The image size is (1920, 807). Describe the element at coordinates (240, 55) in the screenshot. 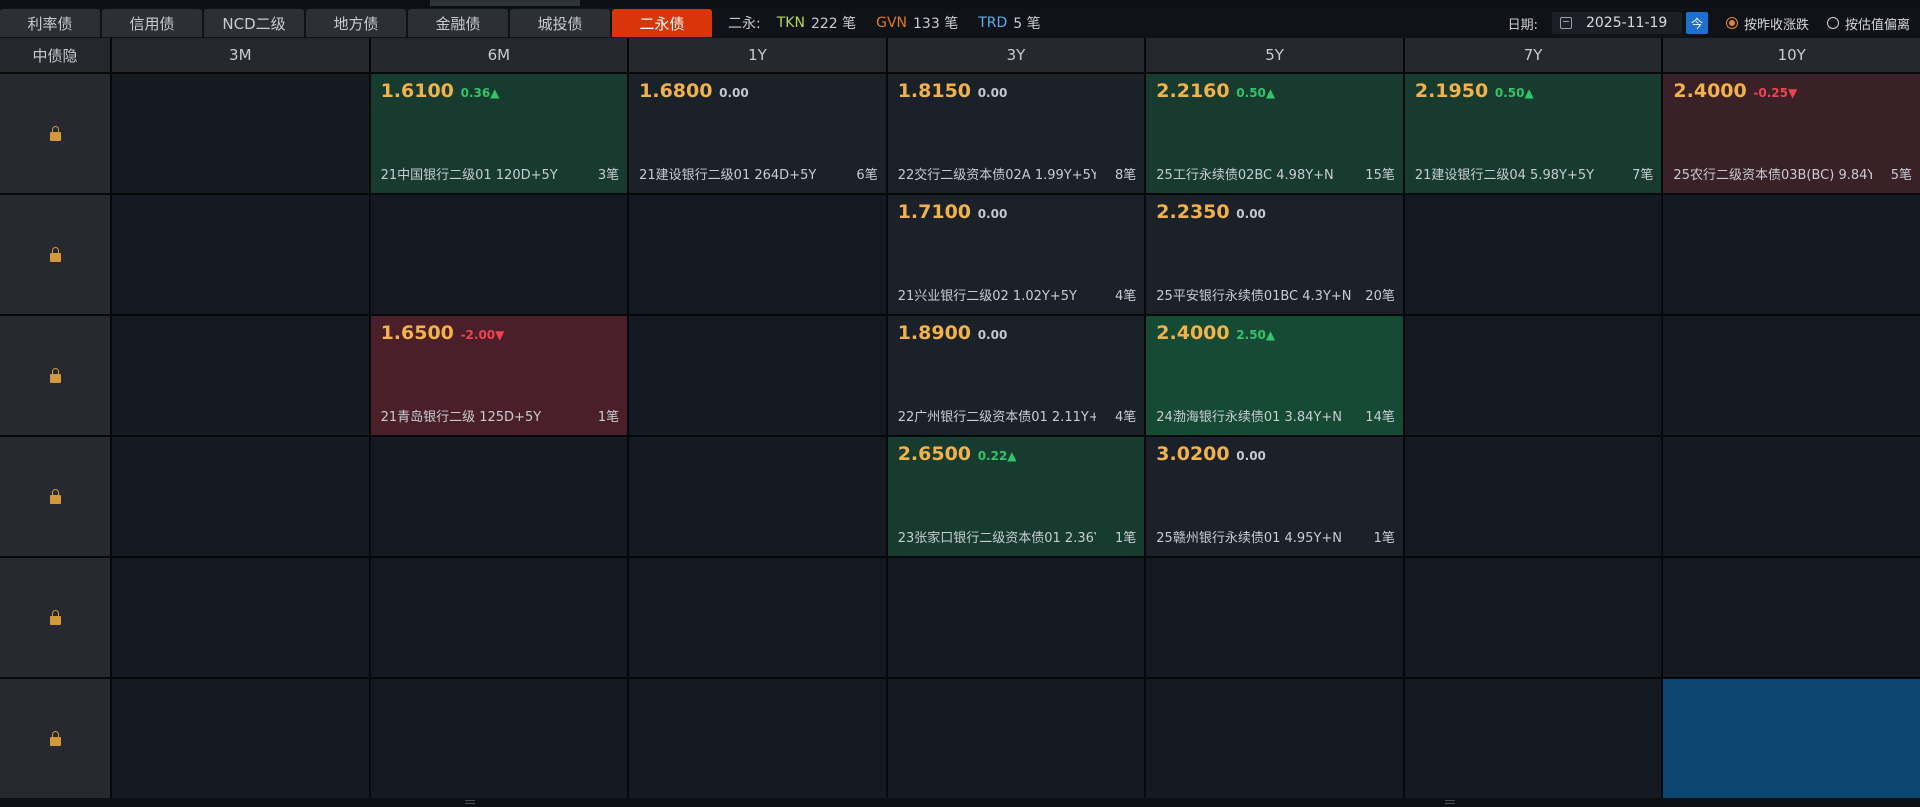

I see `column-header-3M: 3M` at that location.